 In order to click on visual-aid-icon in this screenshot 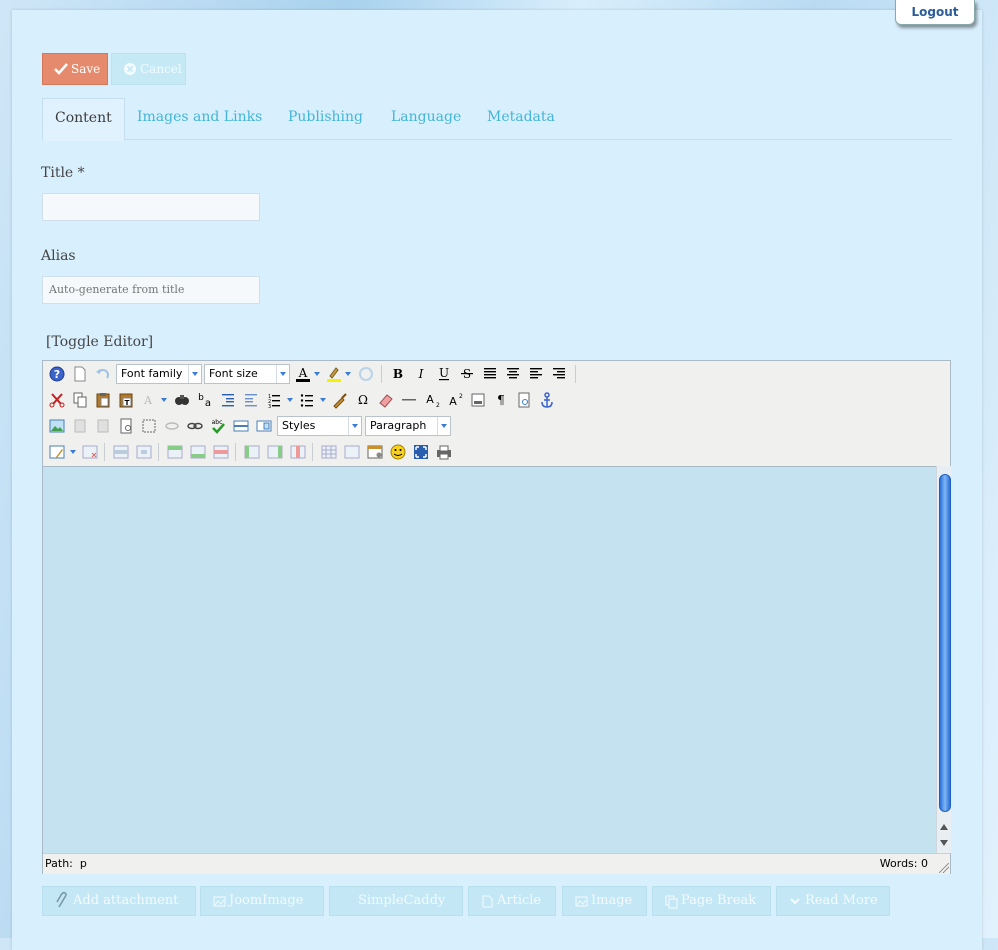, I will do `click(149, 426)`.